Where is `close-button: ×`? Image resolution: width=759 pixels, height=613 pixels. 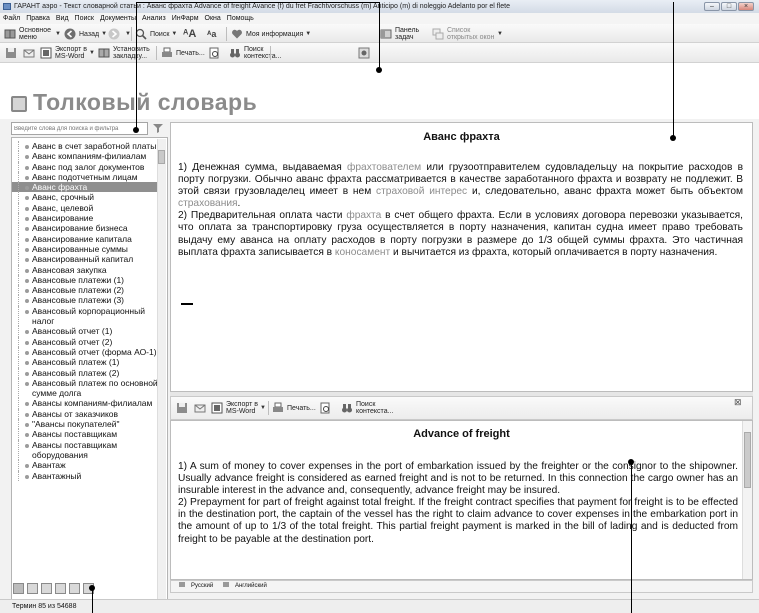
close-button: × is located at coordinates (746, 6).